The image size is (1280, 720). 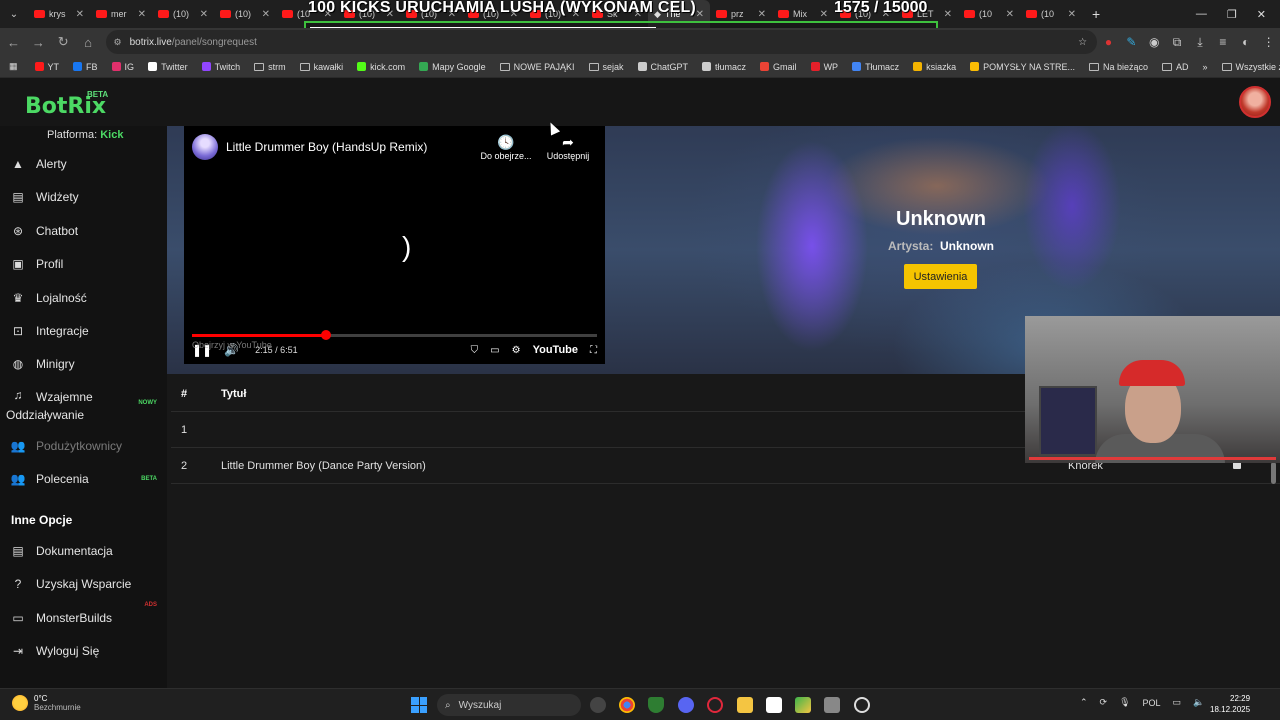 I want to click on taskbar-search: ⌕ Wyszukaj, so click(x=509, y=705).